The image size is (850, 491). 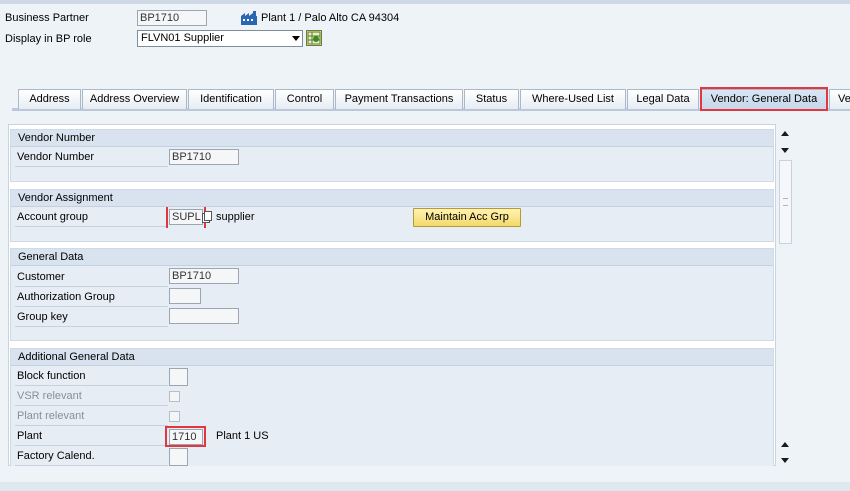 I want to click on section-vendor-number: Vendor Number, so click(x=392, y=155).